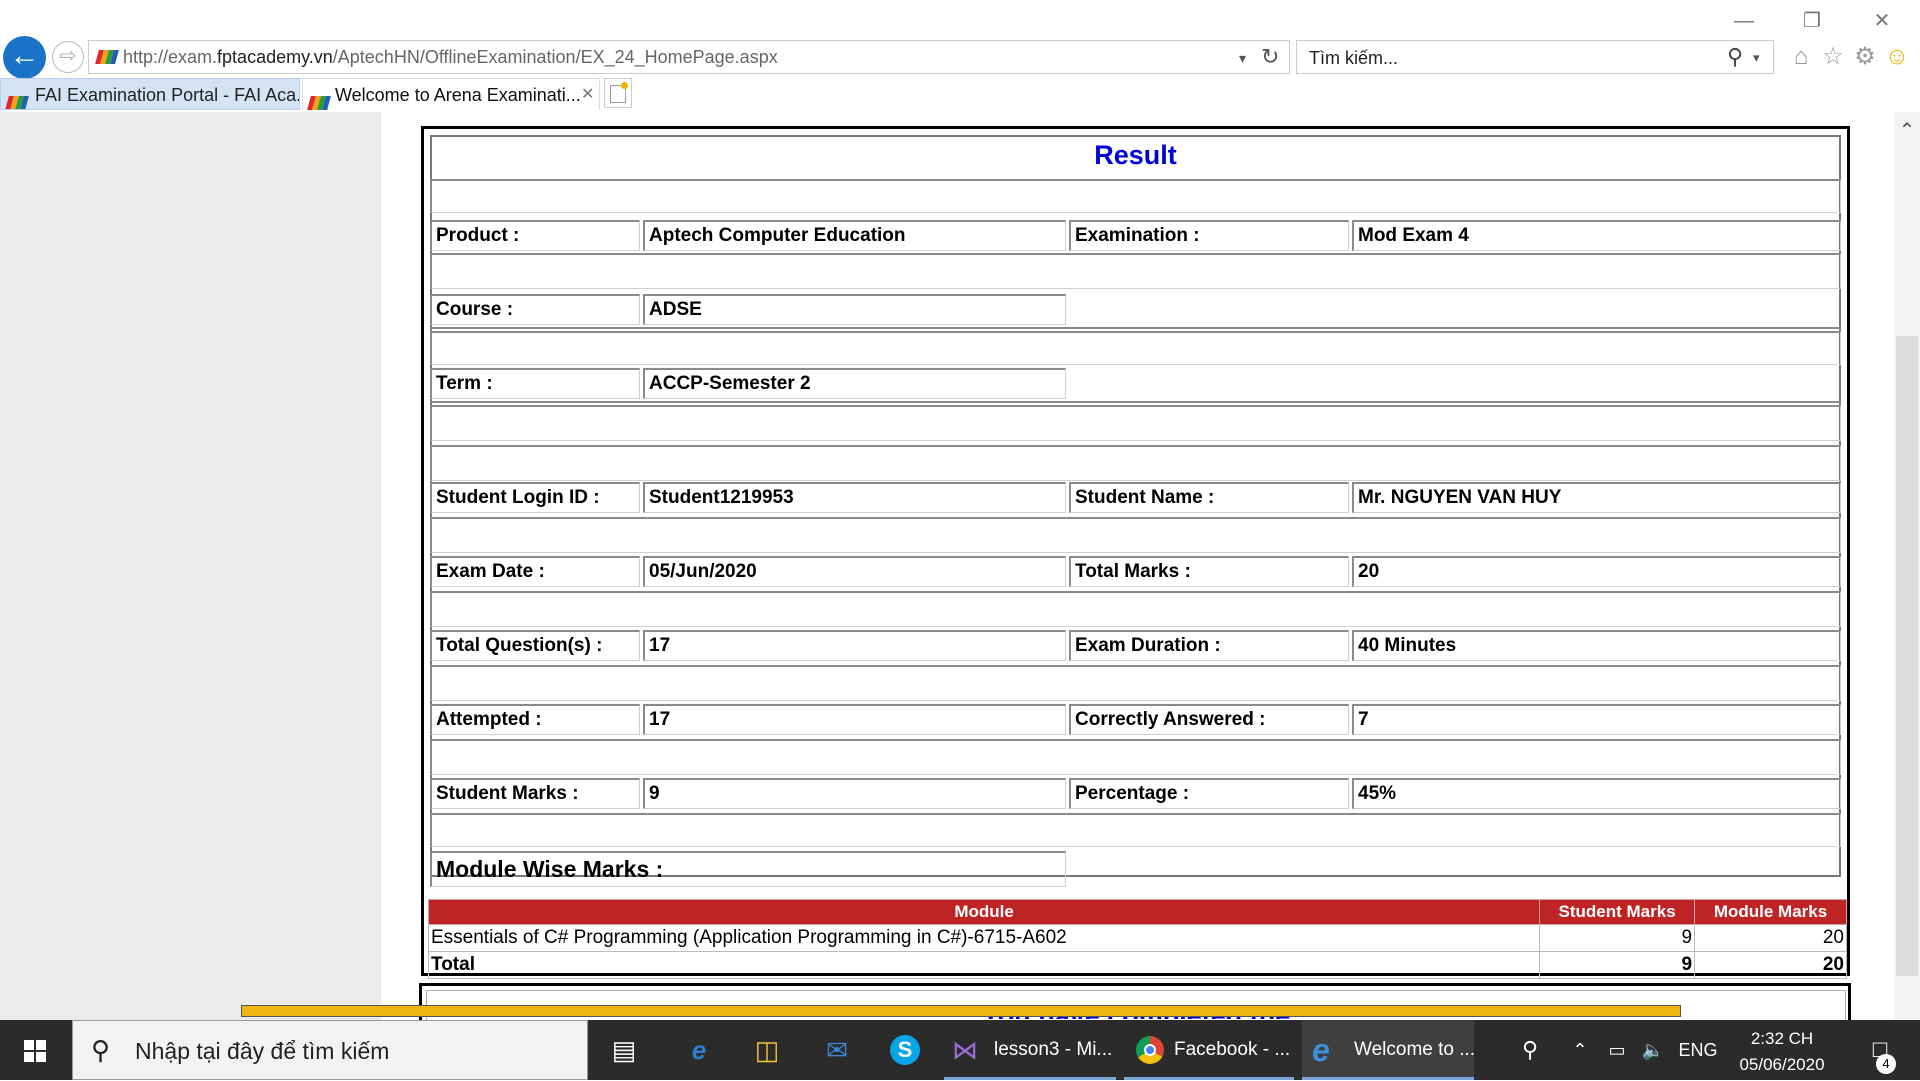  I want to click on home-icon: ⌂, so click(1801, 57).